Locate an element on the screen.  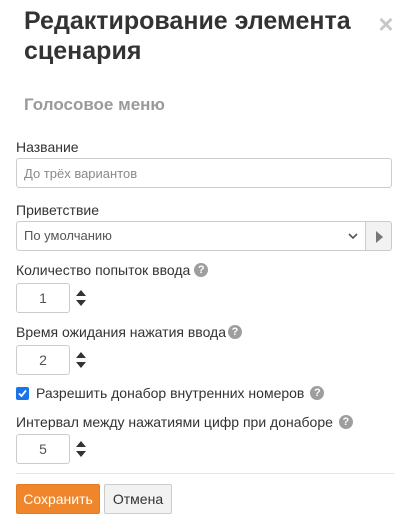
checkmark-icon is located at coordinates (22, 393).